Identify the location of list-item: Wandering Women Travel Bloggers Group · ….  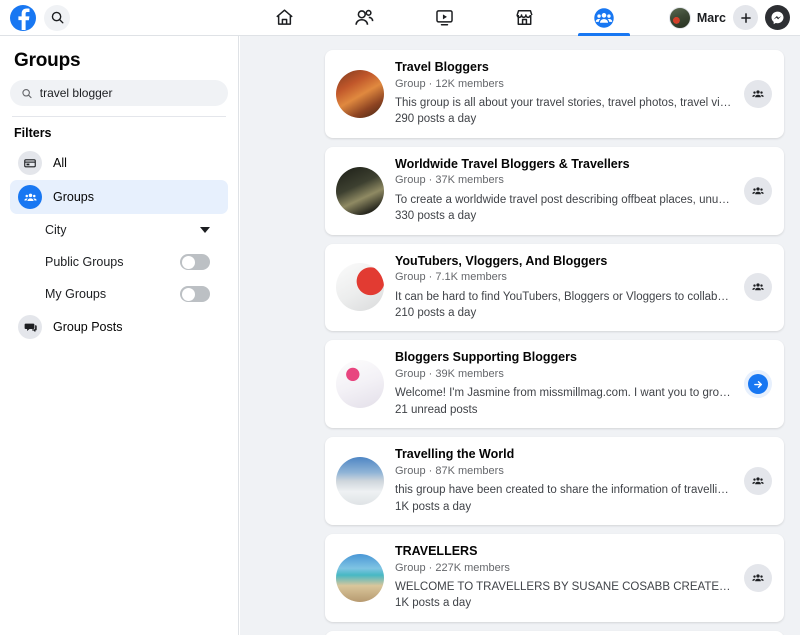
(554, 632).